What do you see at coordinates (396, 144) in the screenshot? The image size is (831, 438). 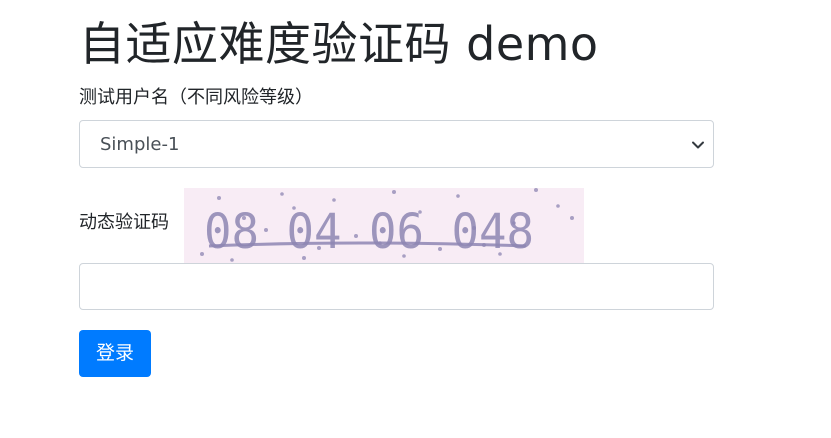 I see `username-select: Simple-1` at bounding box center [396, 144].